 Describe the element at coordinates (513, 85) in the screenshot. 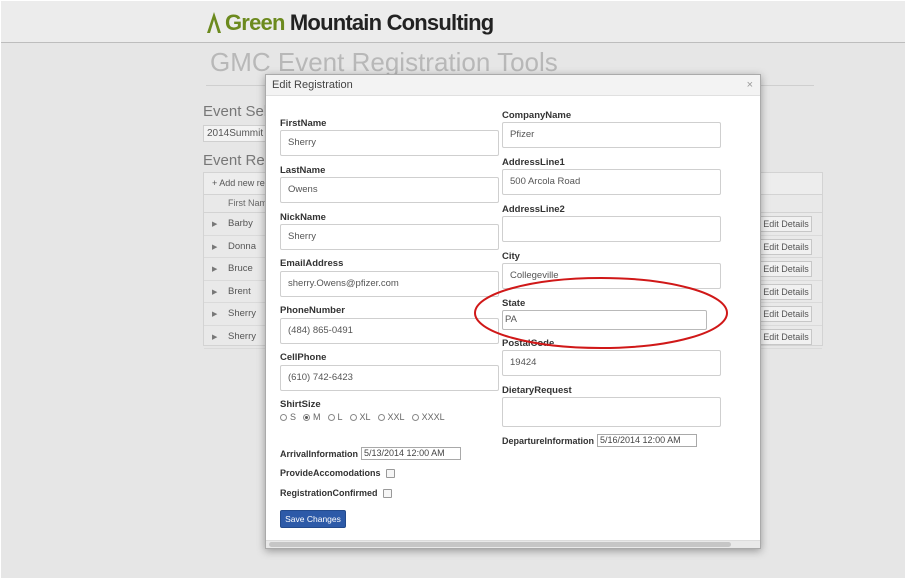

I see `dialog-header: Edit Registration ×` at that location.